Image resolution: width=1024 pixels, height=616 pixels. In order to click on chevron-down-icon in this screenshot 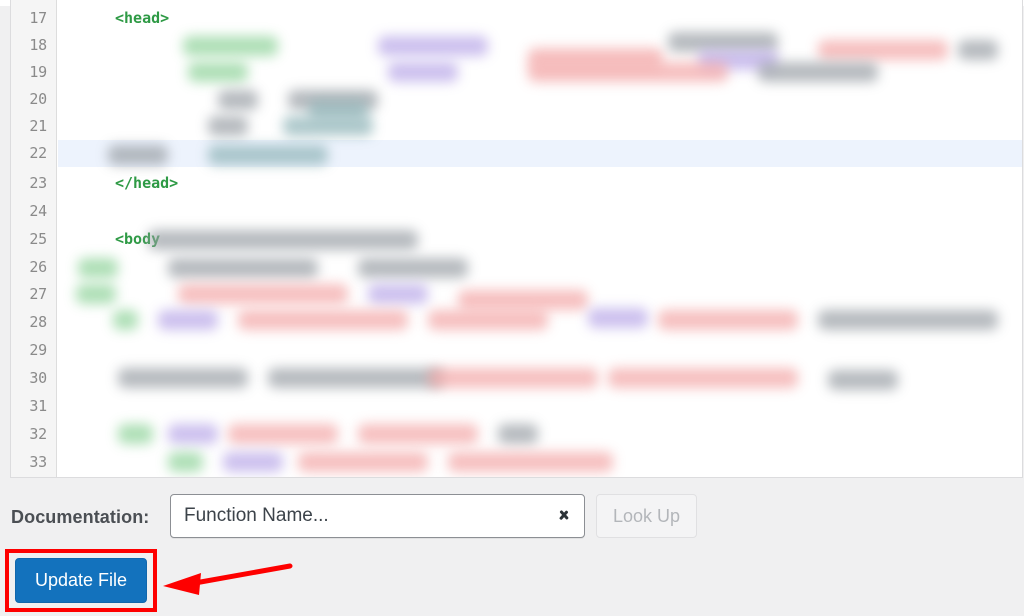, I will do `click(563, 516)`.